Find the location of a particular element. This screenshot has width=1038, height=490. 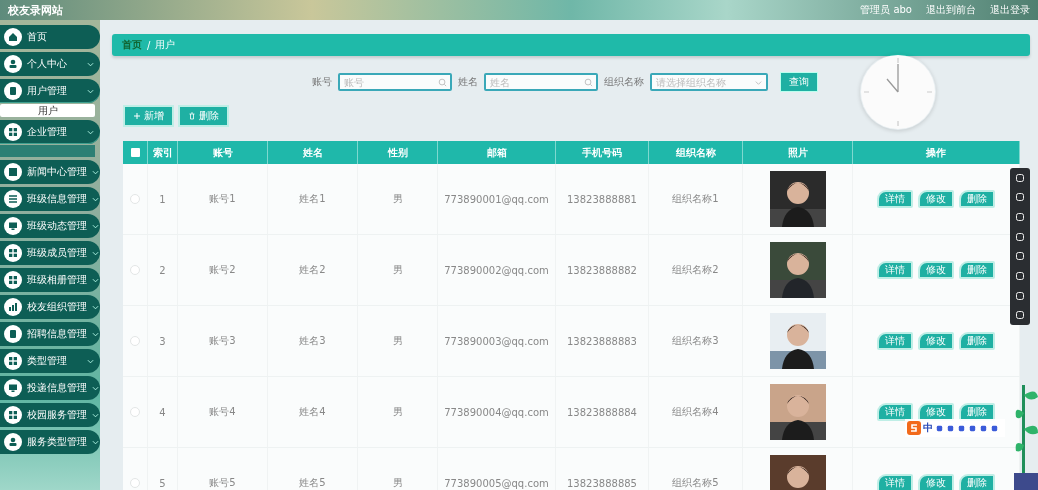

sidebar-item: 校园服务管理 is located at coordinates (50, 415).